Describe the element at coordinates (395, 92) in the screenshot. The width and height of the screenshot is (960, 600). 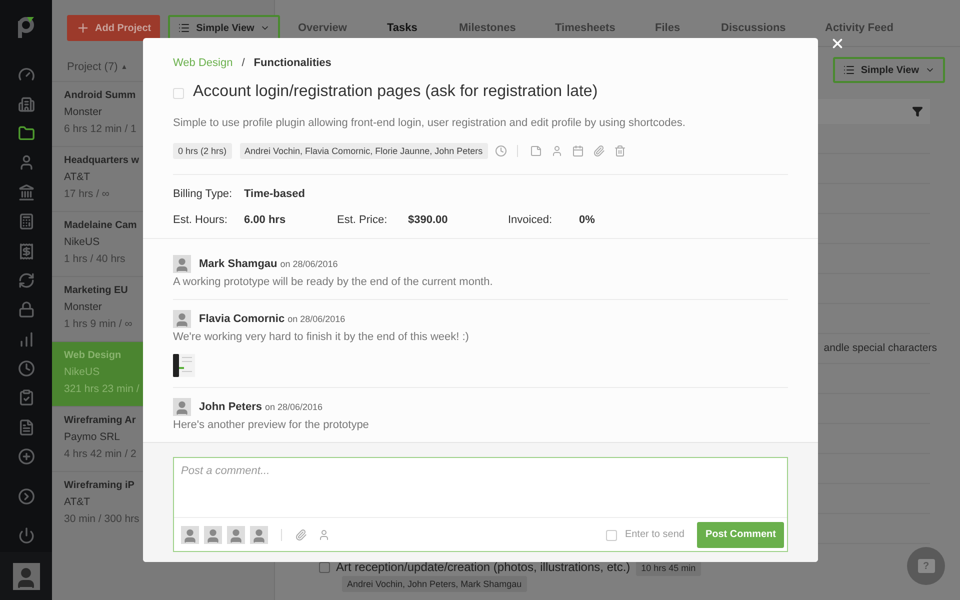
I see `task-title: Account login/registration pages (ask for registration late)` at that location.